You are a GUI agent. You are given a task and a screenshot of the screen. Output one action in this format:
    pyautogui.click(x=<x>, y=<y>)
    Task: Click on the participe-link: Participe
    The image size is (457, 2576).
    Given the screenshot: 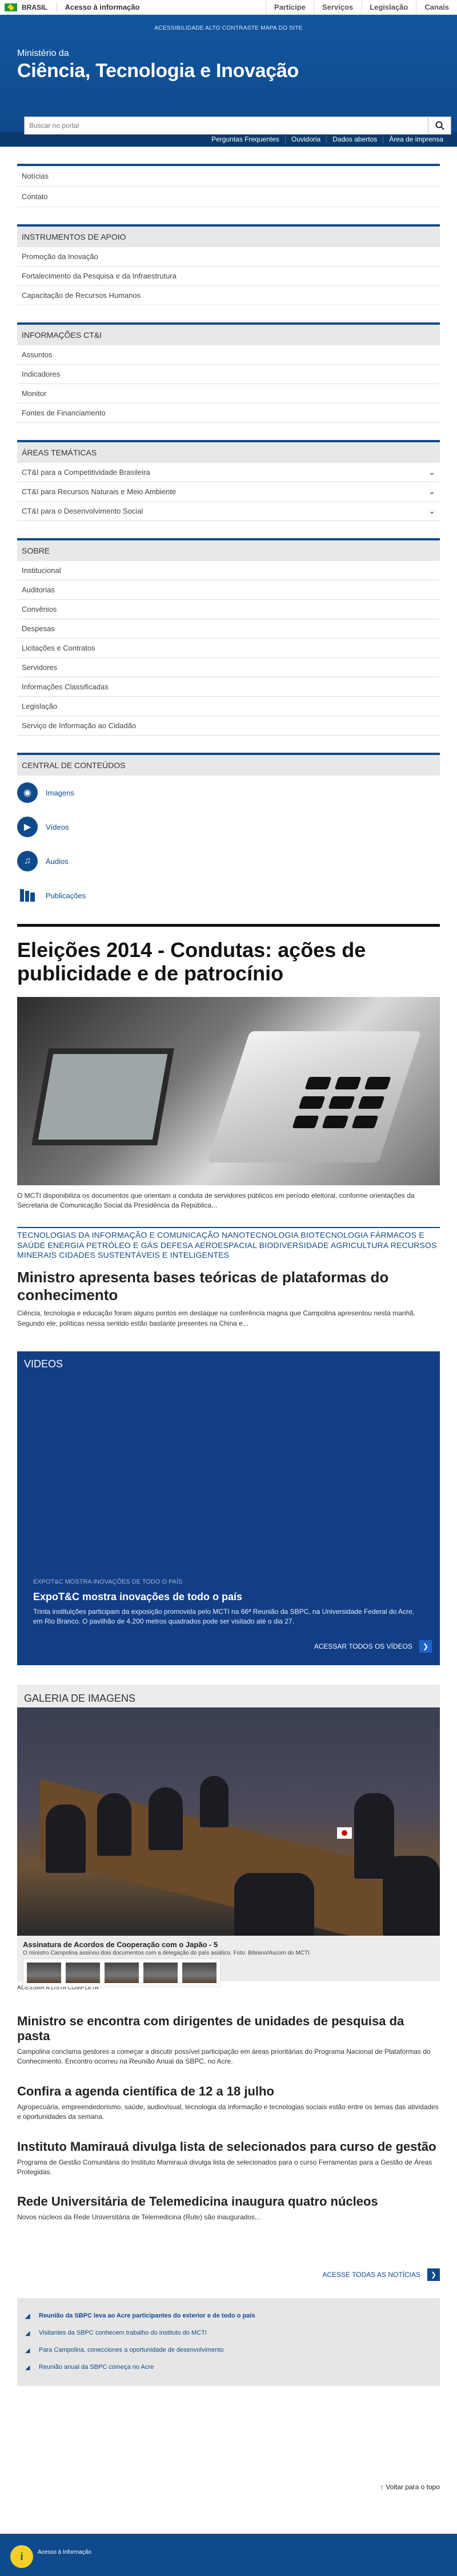 What is the action you would take?
    pyautogui.click(x=290, y=7)
    